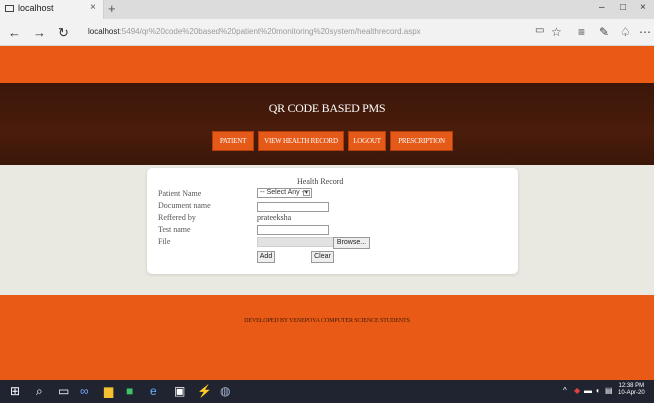 The image size is (654, 403). I want to click on taskbar-clock: 12:38 PM 10-Apr-20, so click(631, 390).